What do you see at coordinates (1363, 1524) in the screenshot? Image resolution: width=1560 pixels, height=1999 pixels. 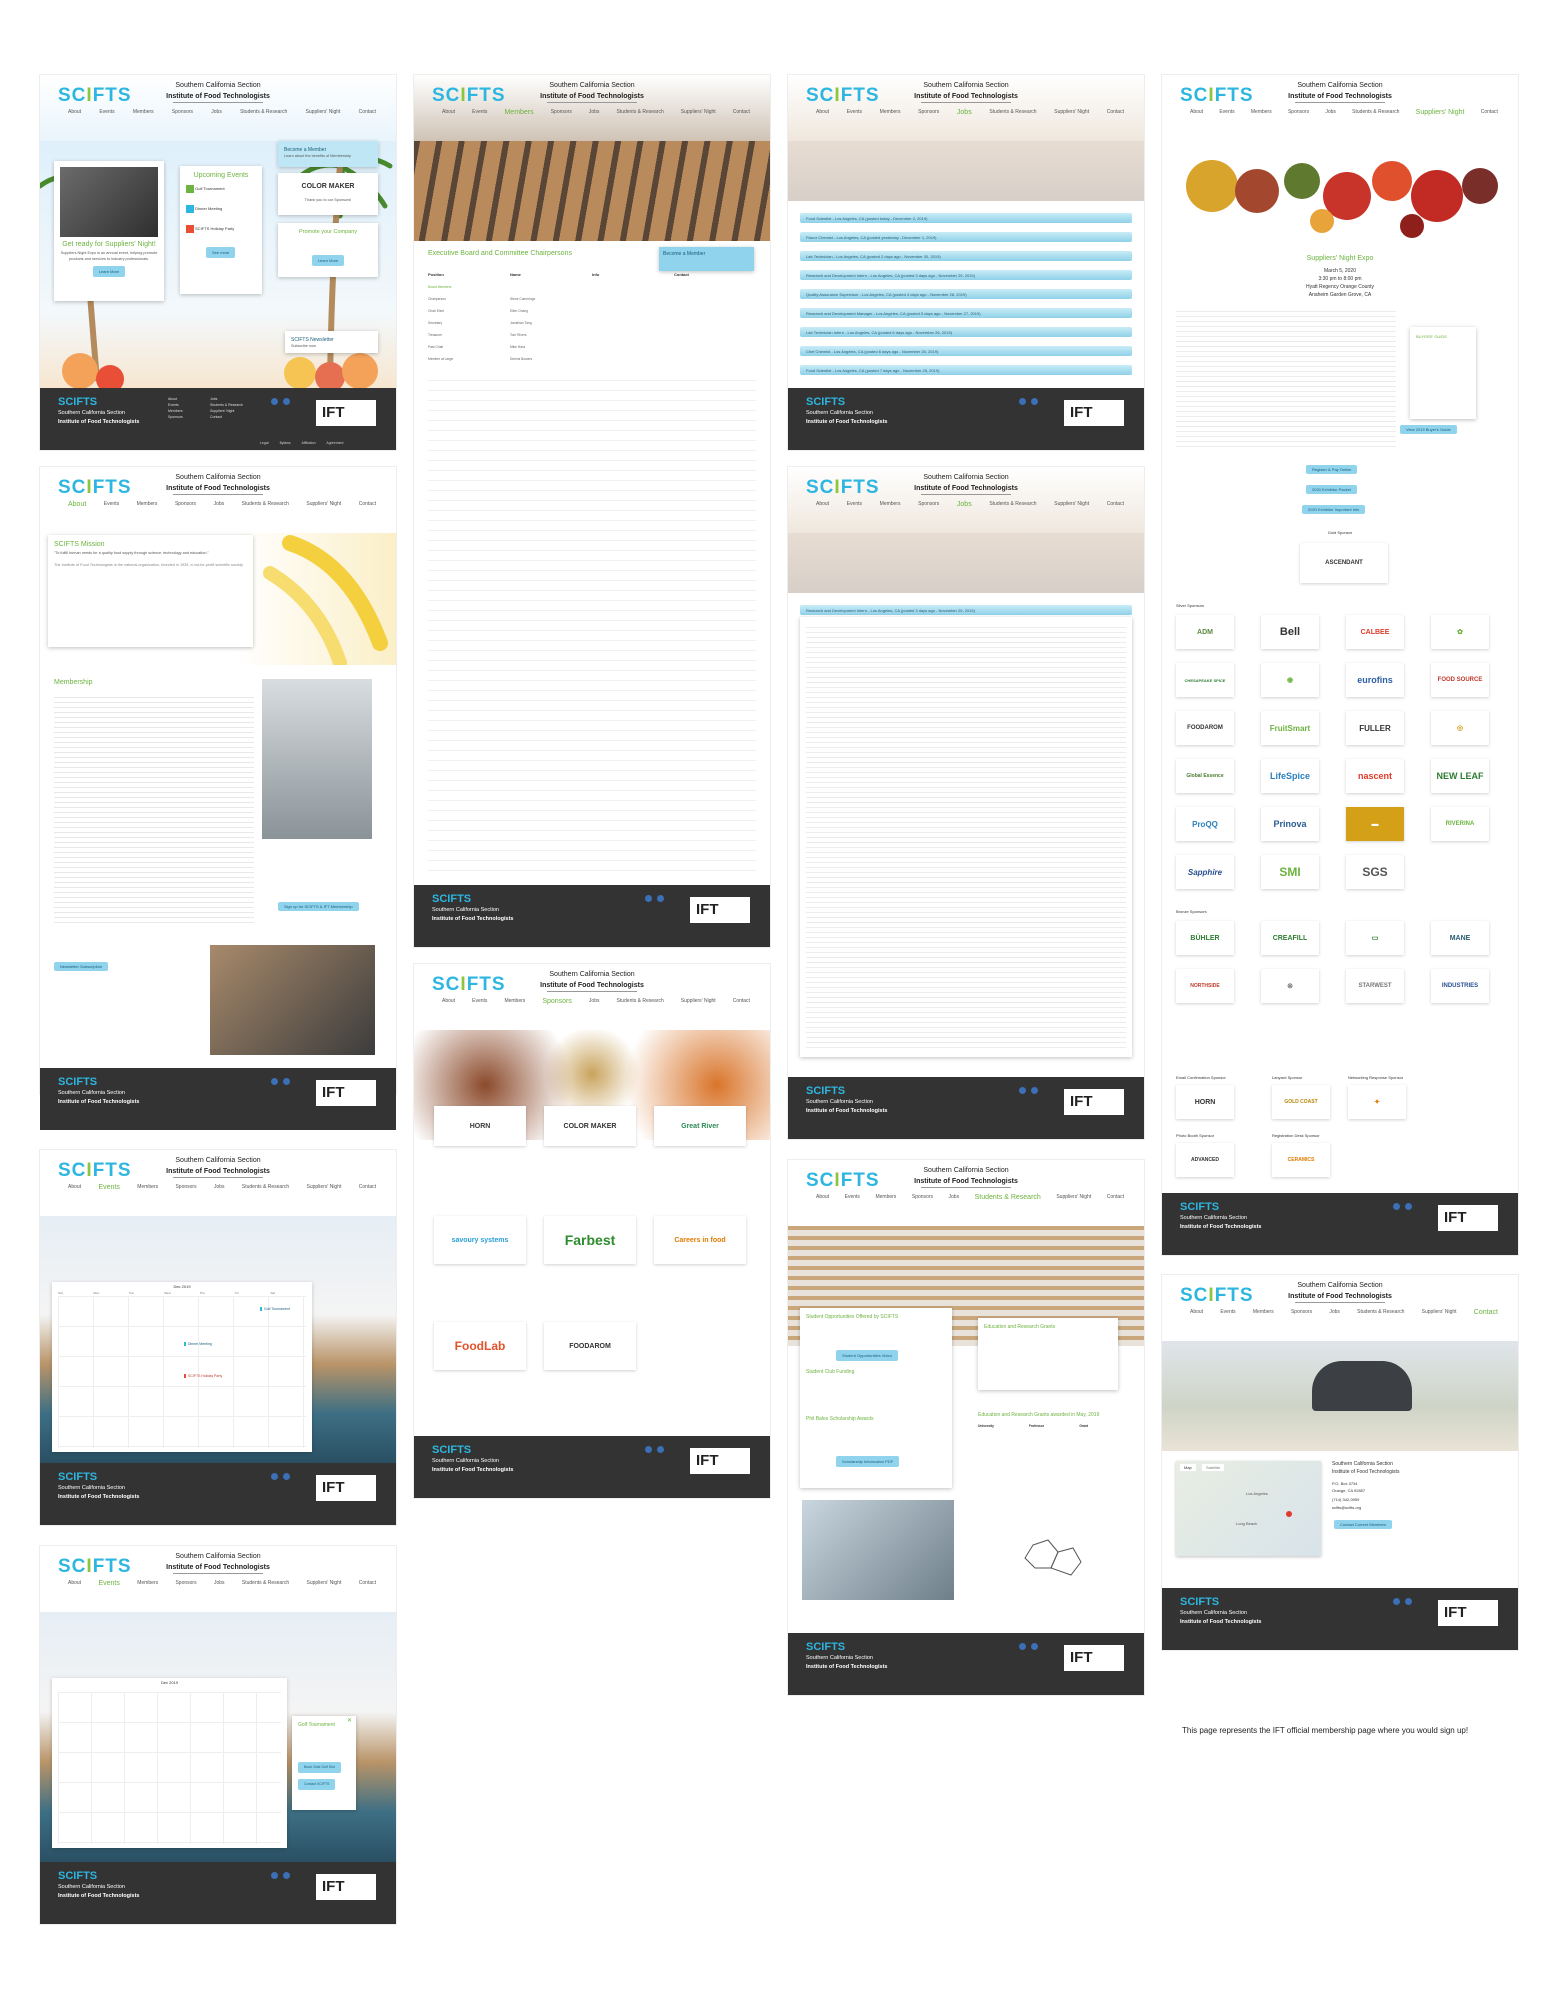 I see `contact-members-button: Contact Current Members` at bounding box center [1363, 1524].